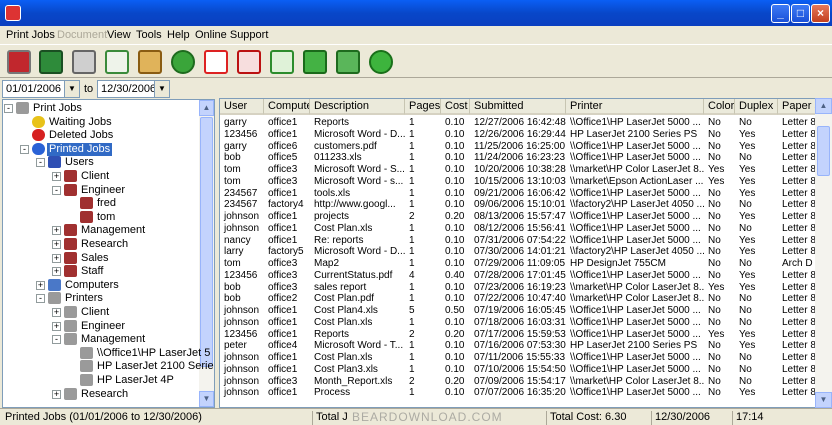  What do you see at coordinates (41, 89) in the screenshot?
I see `from-date-picker: 01/01/2006 ▼` at bounding box center [41, 89].